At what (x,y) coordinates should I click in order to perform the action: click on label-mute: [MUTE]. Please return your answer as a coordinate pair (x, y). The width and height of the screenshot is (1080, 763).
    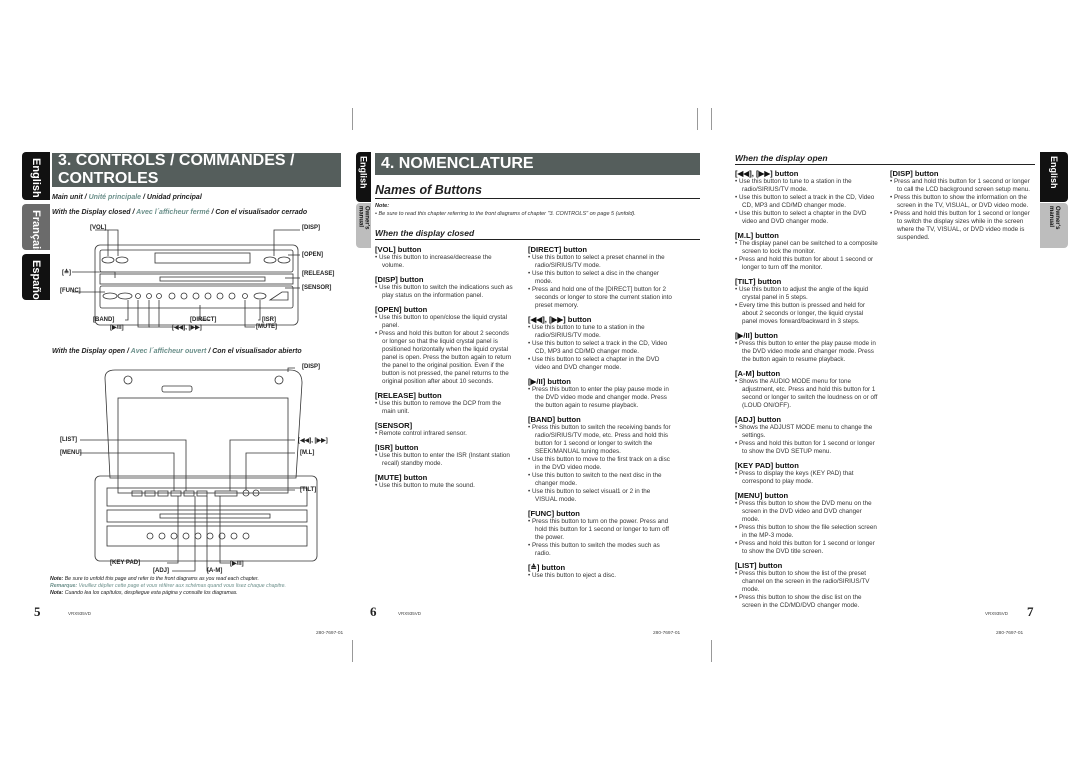
    Looking at the image, I should click on (266, 327).